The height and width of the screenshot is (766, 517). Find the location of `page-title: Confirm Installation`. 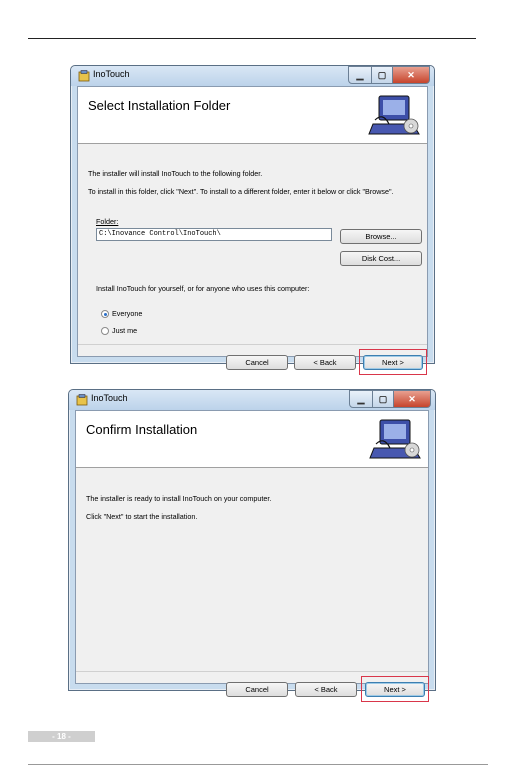

page-title: Confirm Installation is located at coordinates (142, 429).